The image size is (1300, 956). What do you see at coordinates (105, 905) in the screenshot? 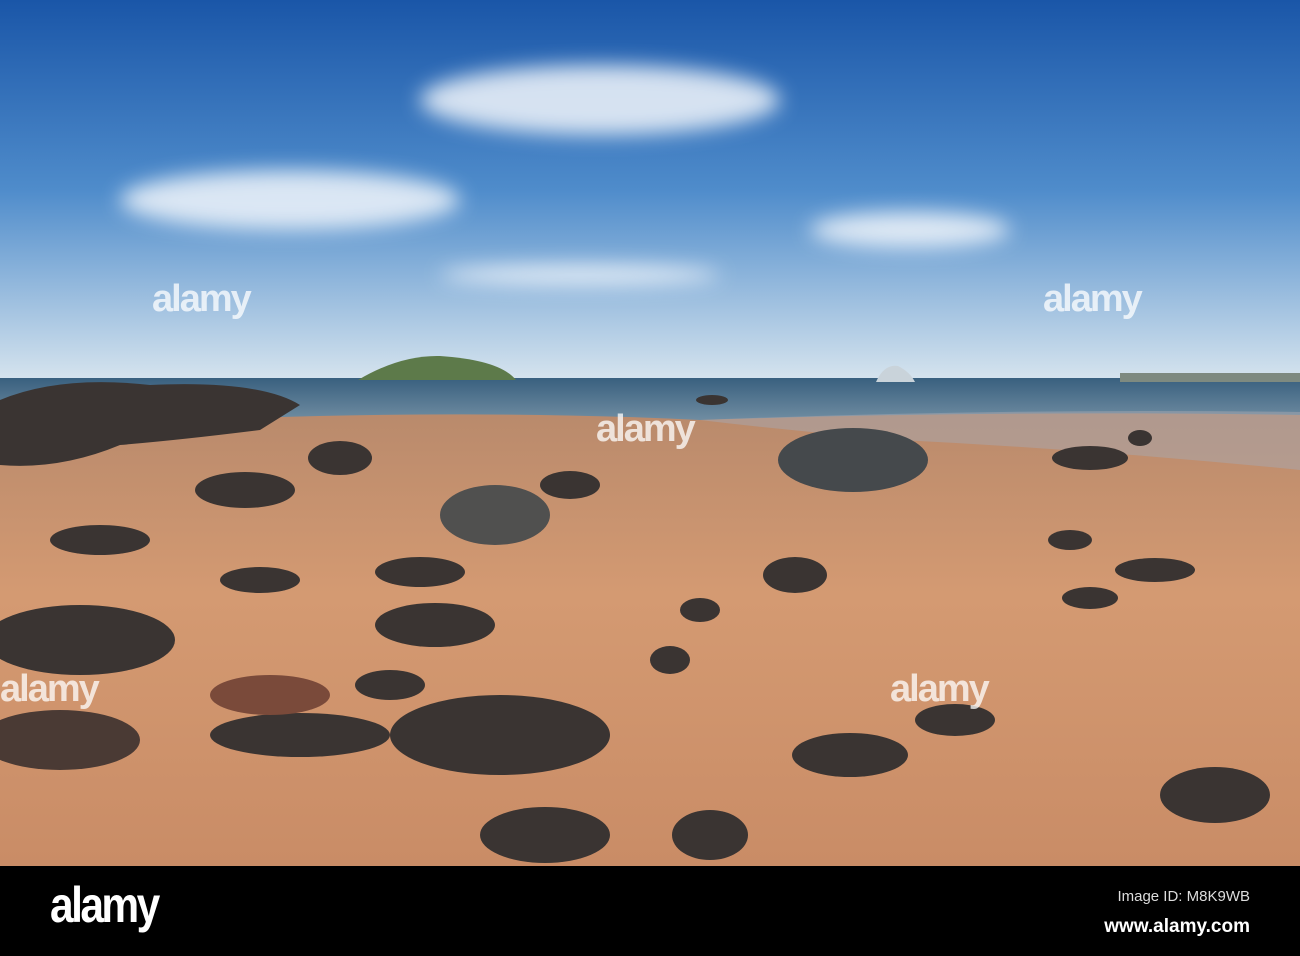
I see `alamy-logo: alamy` at bounding box center [105, 905].